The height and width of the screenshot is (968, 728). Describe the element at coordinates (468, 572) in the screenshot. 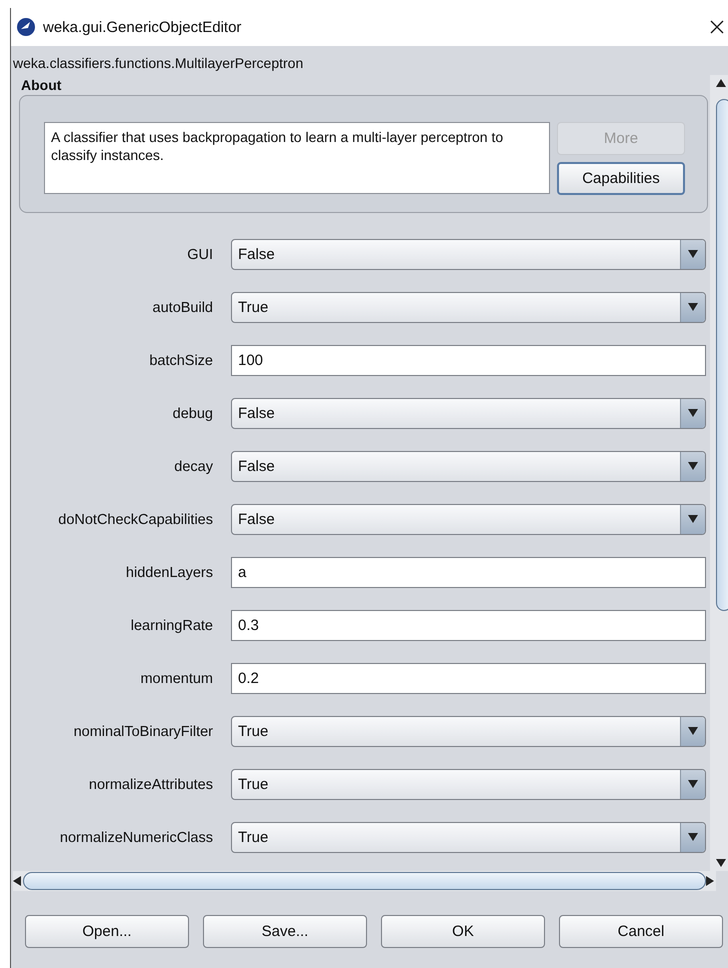

I see `text-field: a` at that location.